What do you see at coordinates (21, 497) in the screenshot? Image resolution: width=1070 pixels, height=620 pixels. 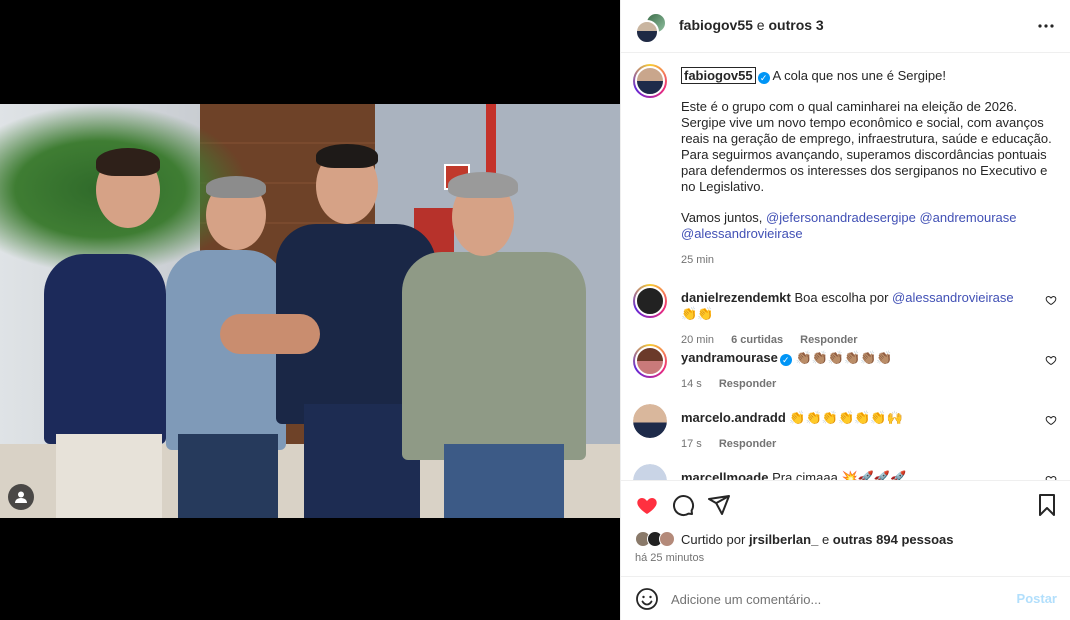 I see `user-tag-icon` at bounding box center [21, 497].